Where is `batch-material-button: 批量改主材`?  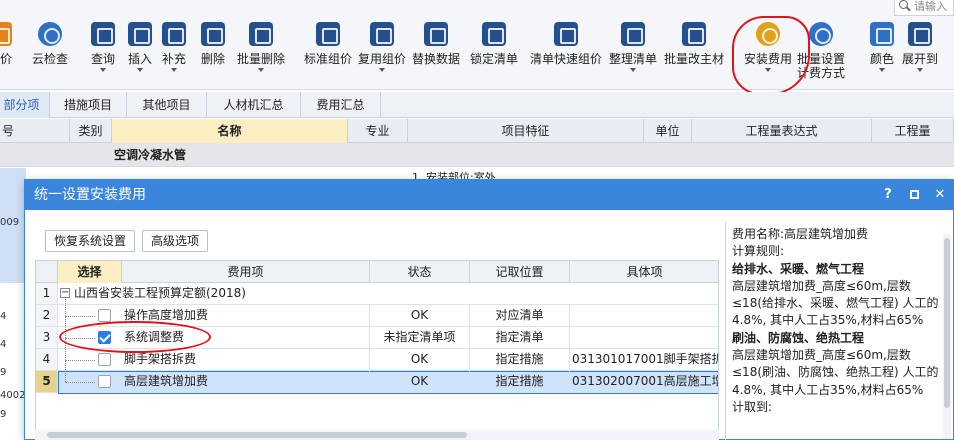 batch-material-button: 批量改主材 is located at coordinates (694, 53).